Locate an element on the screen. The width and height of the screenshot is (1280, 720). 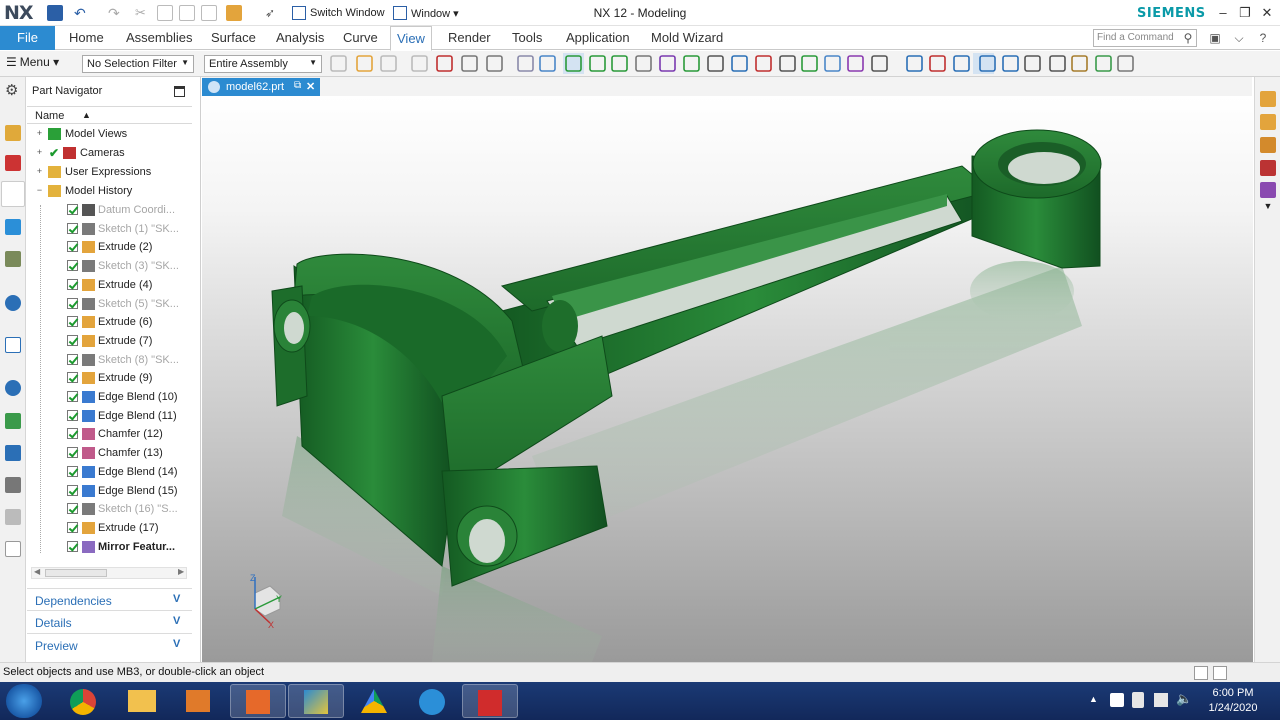
tree-item: − Model History is located at coordinates (109, 191).